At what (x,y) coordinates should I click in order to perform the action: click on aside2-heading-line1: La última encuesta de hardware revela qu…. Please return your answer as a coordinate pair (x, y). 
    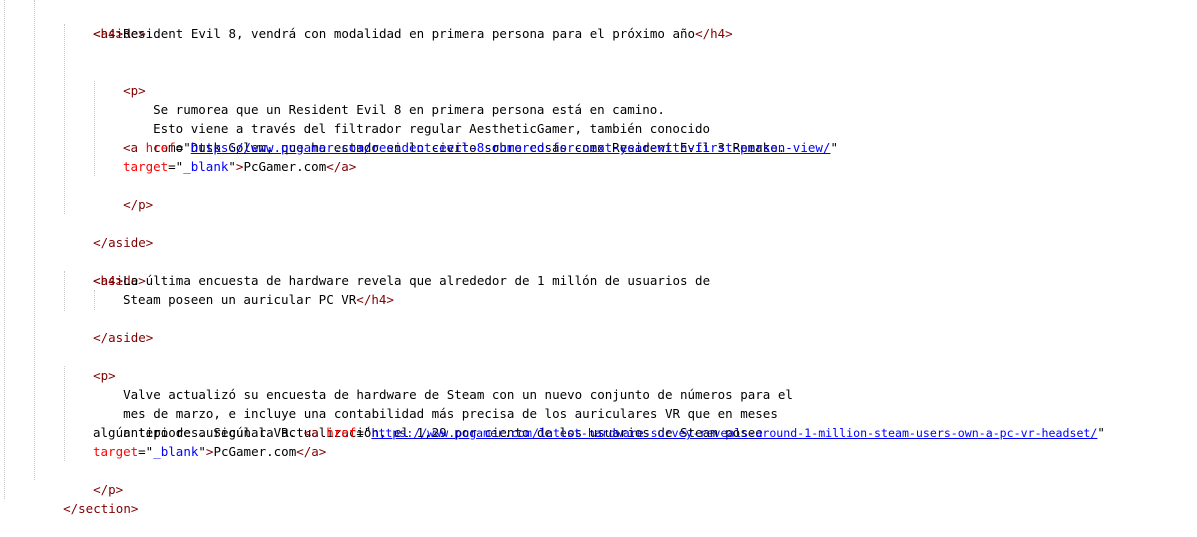
    Looking at the image, I should click on (417, 280).